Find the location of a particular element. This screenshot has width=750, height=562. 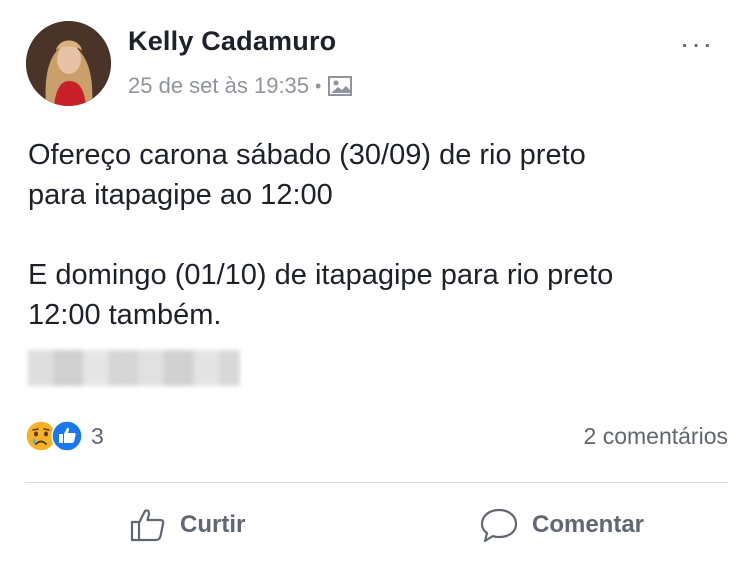

like-button: Curtir is located at coordinates (186, 525).